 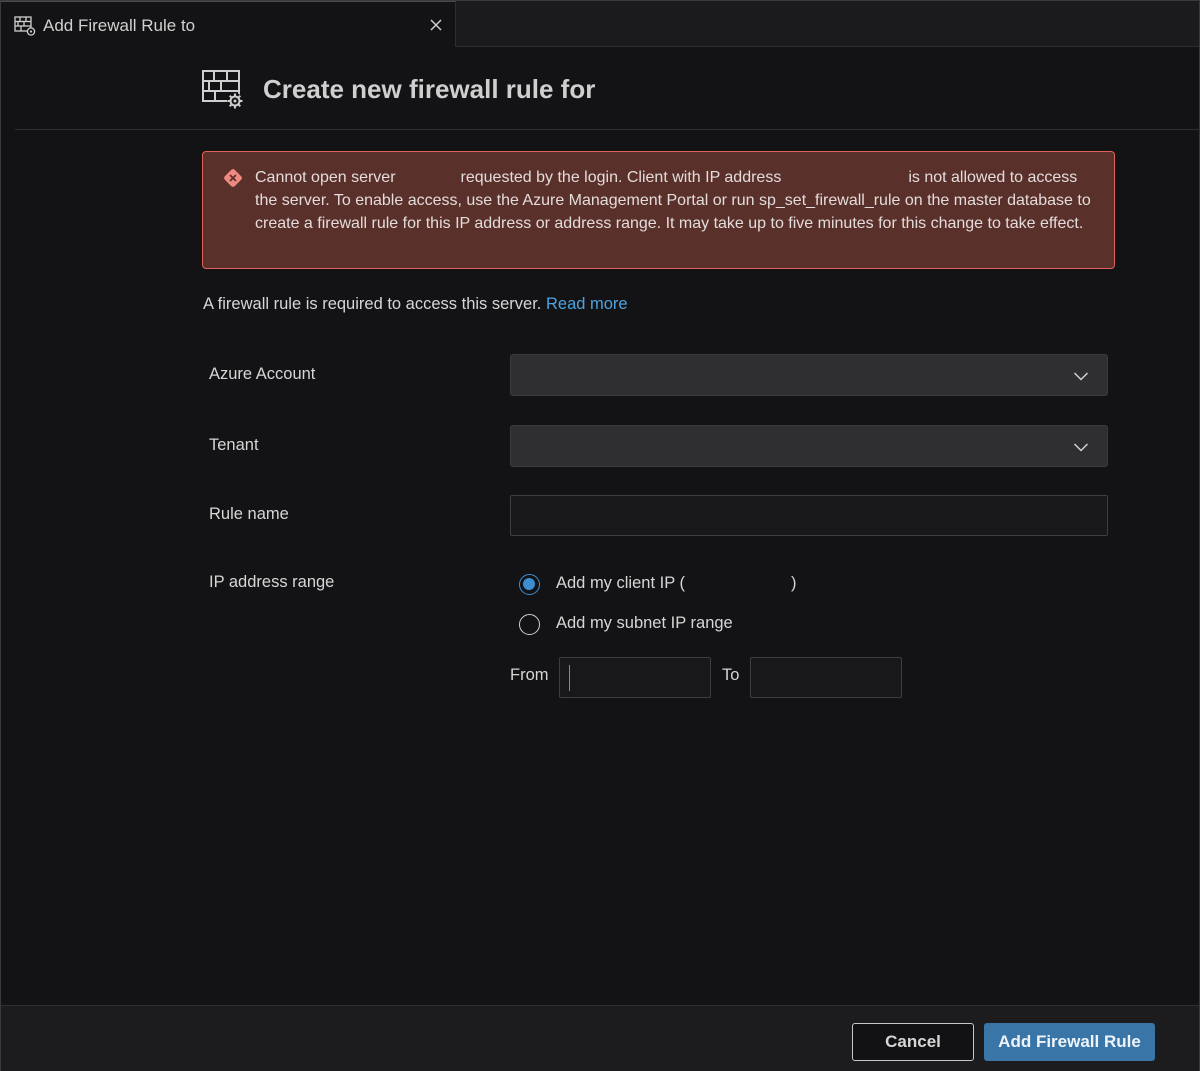 What do you see at coordinates (228, 24) in the screenshot?
I see `tab-add-firewall-rule: Add Firewall Rule to` at bounding box center [228, 24].